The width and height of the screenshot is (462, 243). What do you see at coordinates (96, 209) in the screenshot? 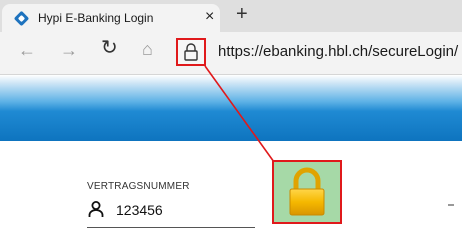
I see `user-icon` at bounding box center [96, 209].